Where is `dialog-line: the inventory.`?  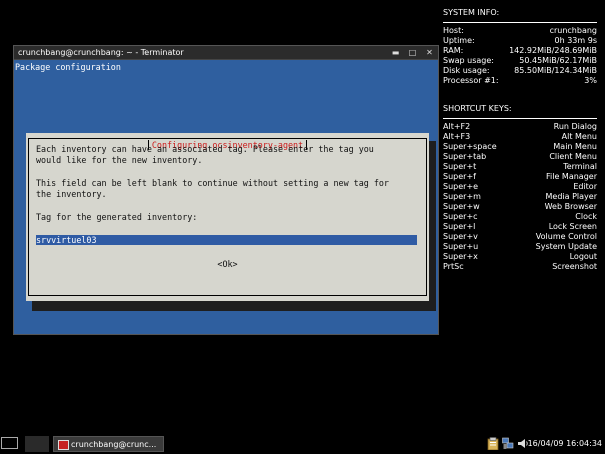
dialog-line: the inventory. is located at coordinates (71, 194).